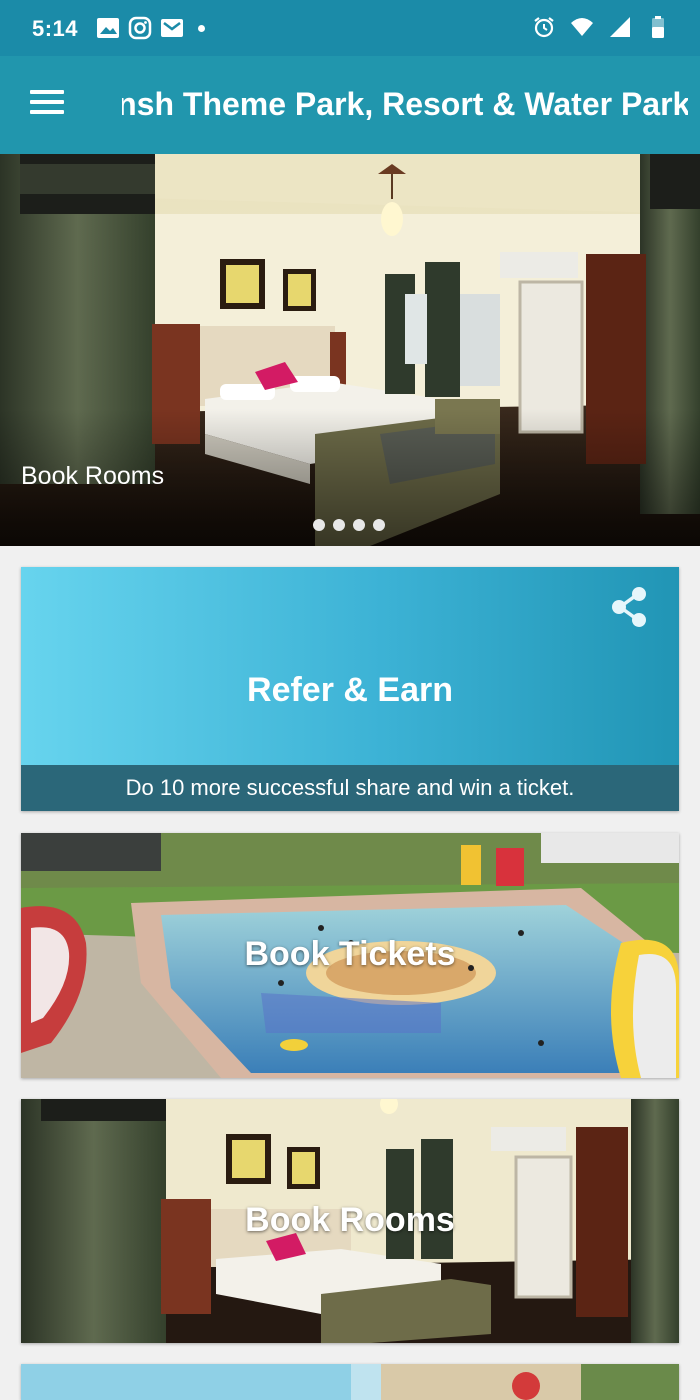 This screenshot has height=1400, width=700. I want to click on battery-icon, so click(658, 27).